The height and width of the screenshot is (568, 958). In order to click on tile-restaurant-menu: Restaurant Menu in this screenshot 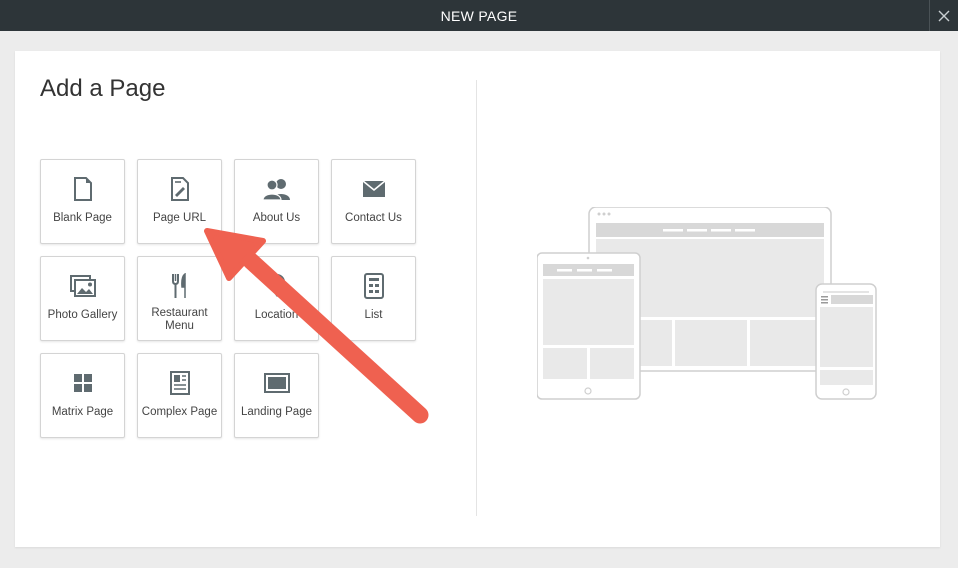, I will do `click(179, 298)`.